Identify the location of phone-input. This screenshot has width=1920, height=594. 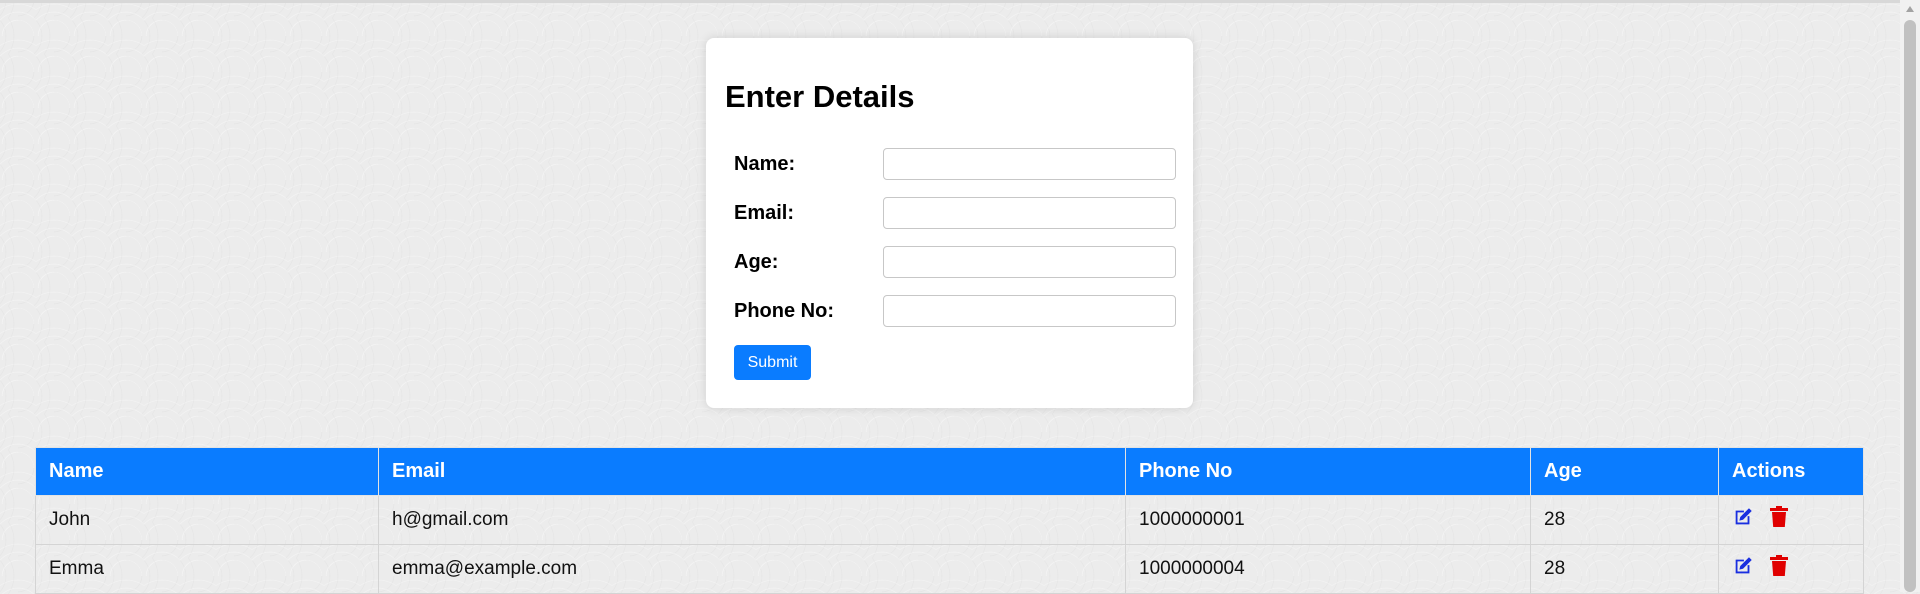
(1029, 311).